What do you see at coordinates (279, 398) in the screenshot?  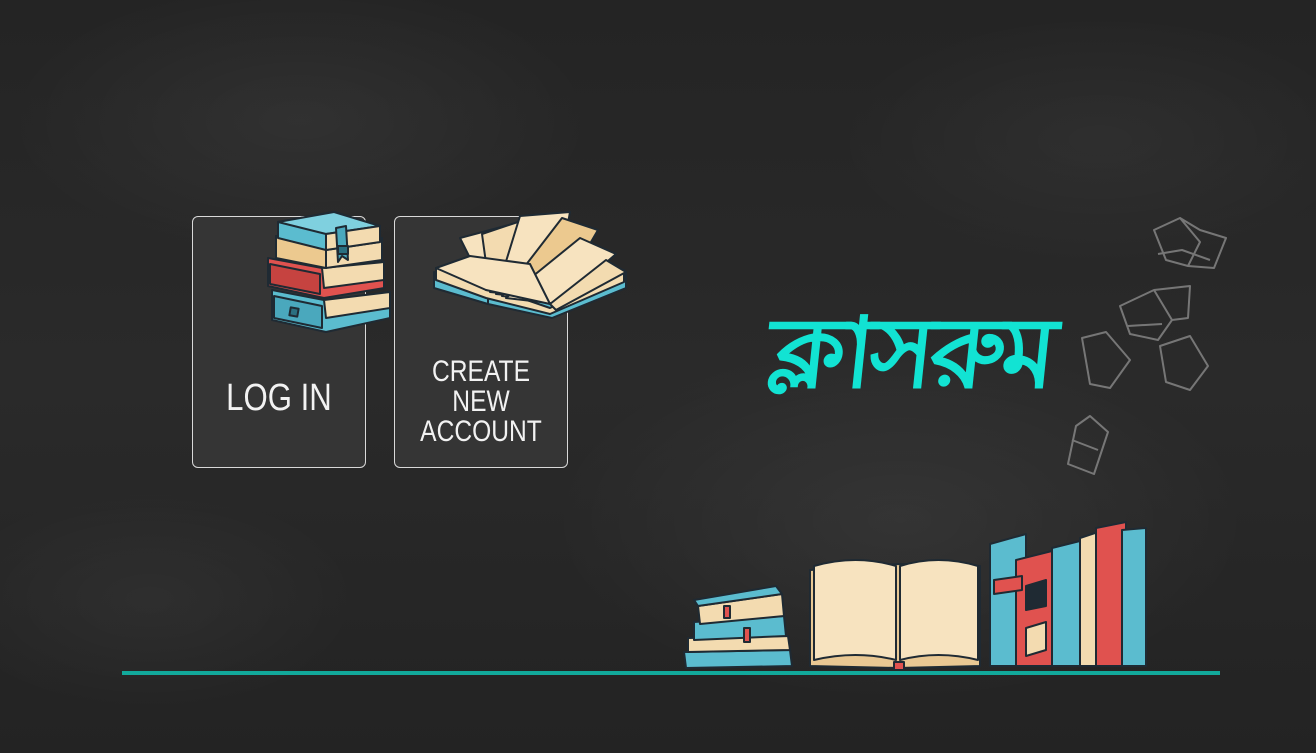 I see `login-label: LOG IN` at bounding box center [279, 398].